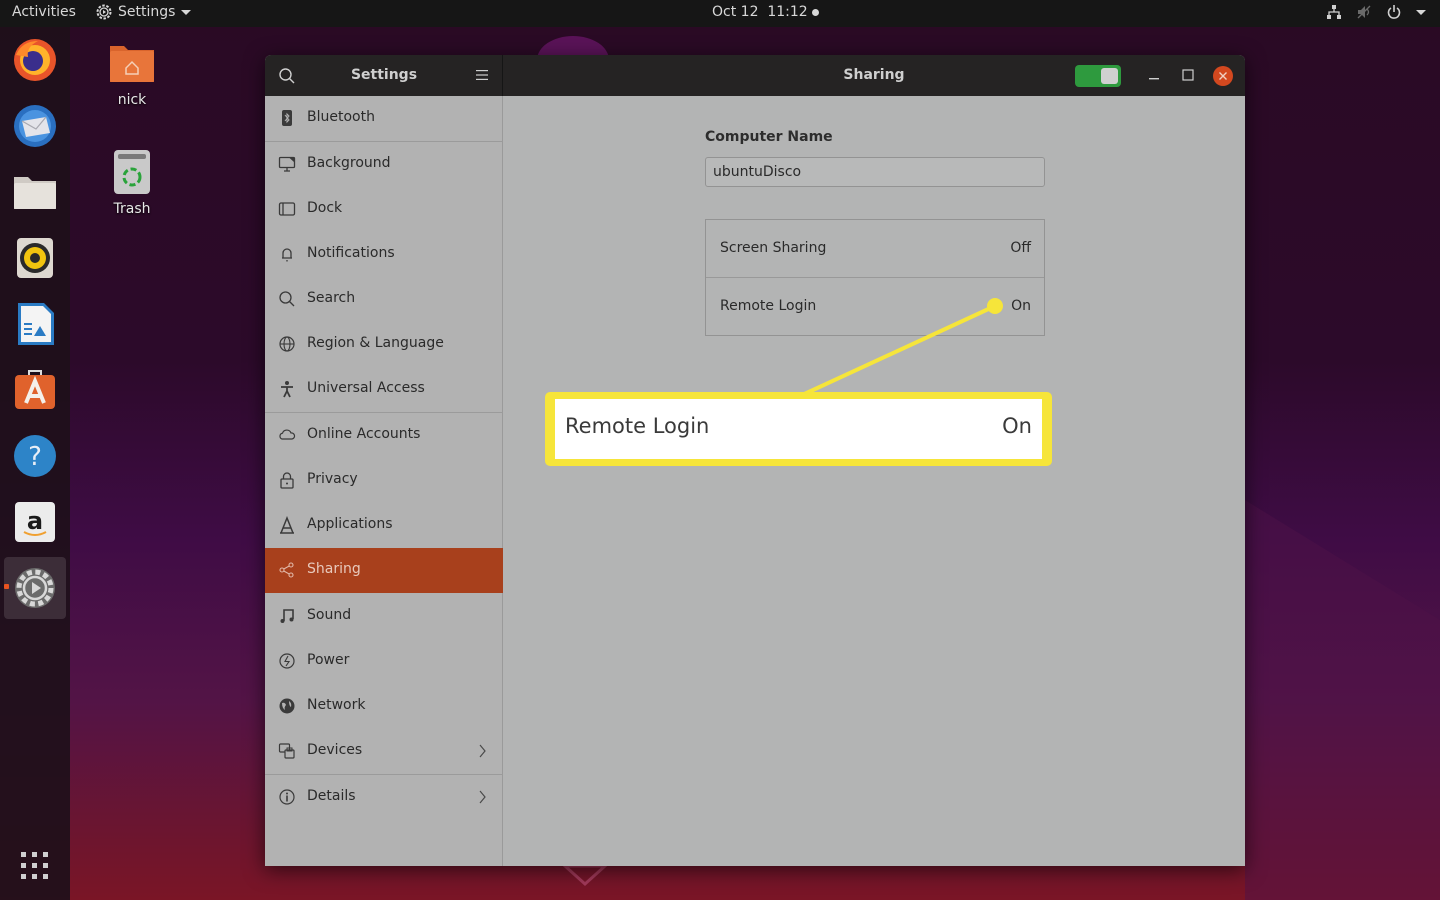 The image size is (1440, 900). What do you see at coordinates (287, 209) in the screenshot?
I see `dock-icon` at bounding box center [287, 209].